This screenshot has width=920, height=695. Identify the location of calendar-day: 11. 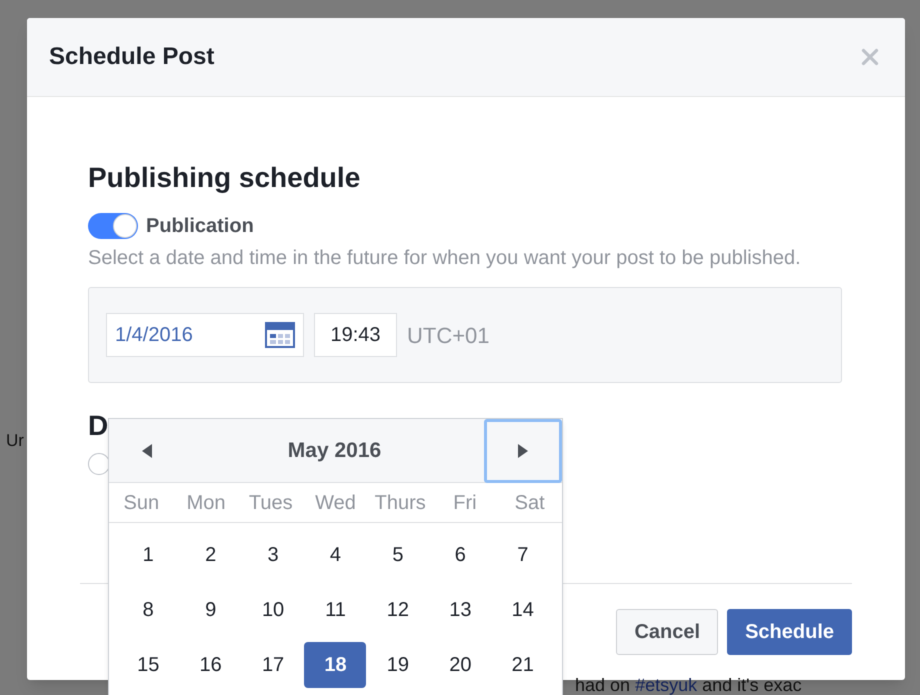
(335, 610).